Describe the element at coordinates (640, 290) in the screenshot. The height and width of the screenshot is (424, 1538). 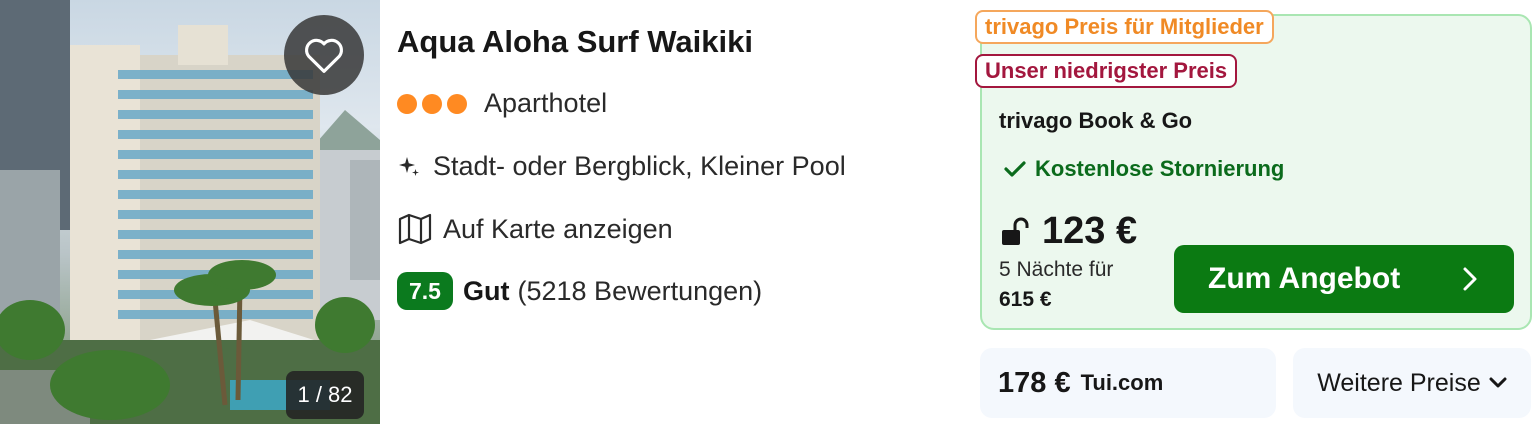
I see `review-count: (5218 Bewertungen)` at that location.